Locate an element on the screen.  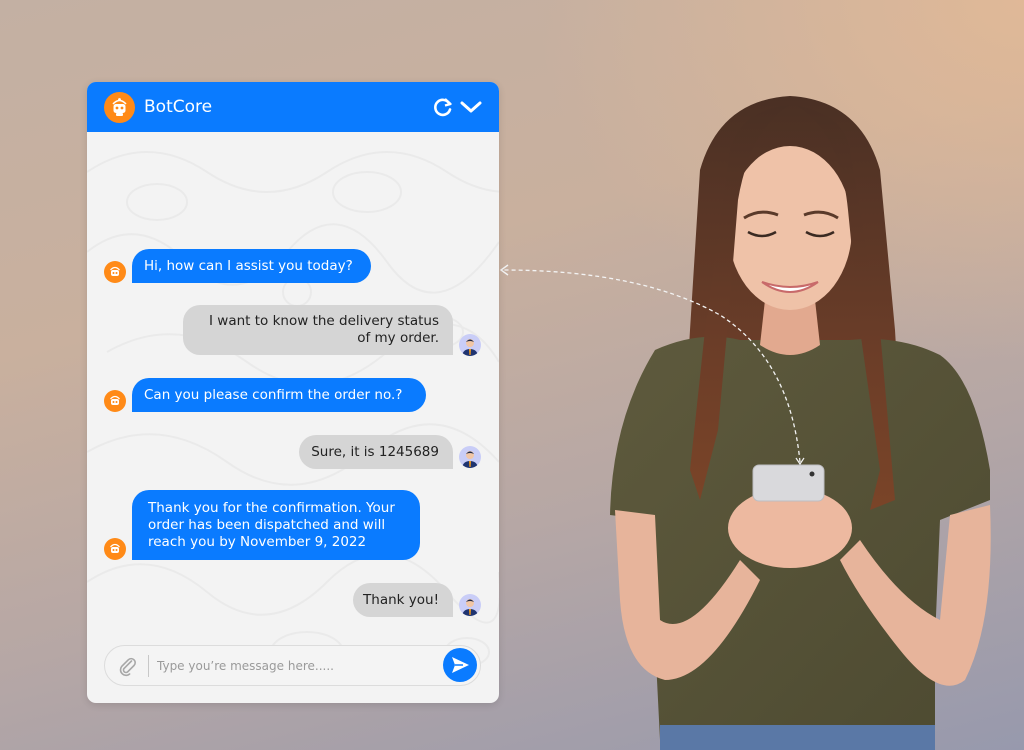
message-text: Thank you! is located at coordinates (401, 599).